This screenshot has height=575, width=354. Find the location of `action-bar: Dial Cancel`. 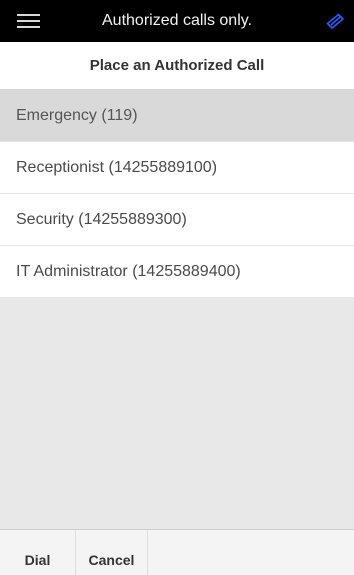

action-bar: Dial Cancel is located at coordinates (177, 552).